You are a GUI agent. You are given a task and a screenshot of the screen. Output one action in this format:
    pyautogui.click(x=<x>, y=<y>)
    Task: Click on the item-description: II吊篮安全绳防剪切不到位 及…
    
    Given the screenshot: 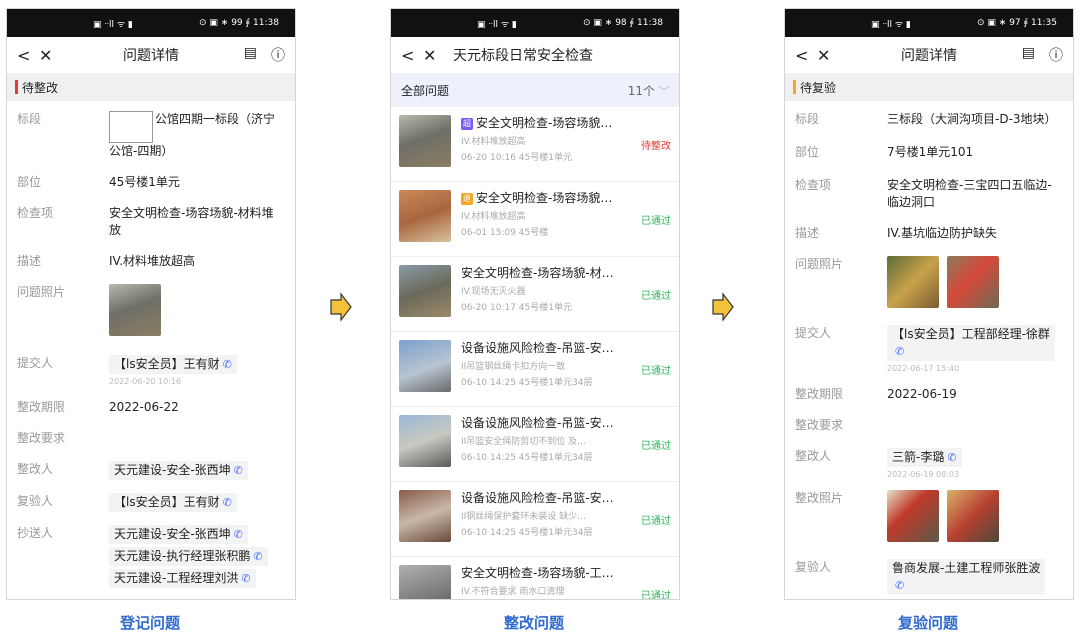 What is the action you would take?
    pyautogui.click(x=524, y=442)
    